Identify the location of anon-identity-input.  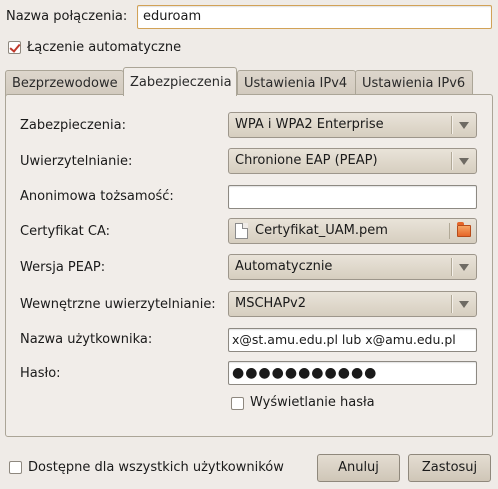
(352, 197).